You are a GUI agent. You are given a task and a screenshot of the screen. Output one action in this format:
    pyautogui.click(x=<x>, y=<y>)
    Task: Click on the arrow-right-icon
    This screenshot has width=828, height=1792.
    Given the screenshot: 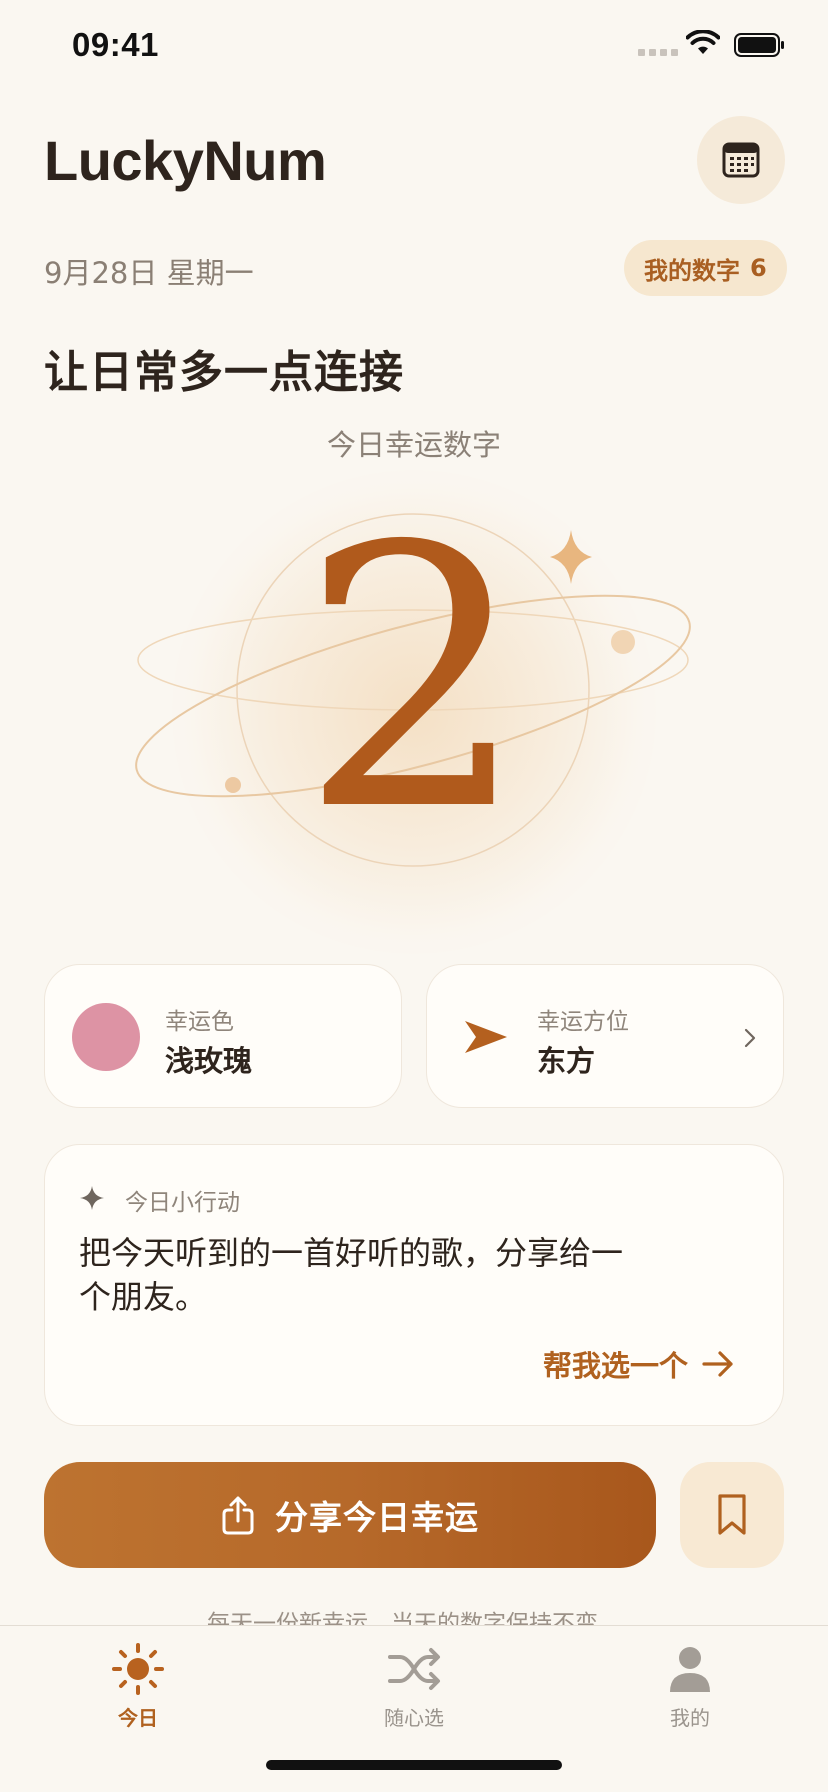 What is the action you would take?
    pyautogui.click(x=717, y=1364)
    